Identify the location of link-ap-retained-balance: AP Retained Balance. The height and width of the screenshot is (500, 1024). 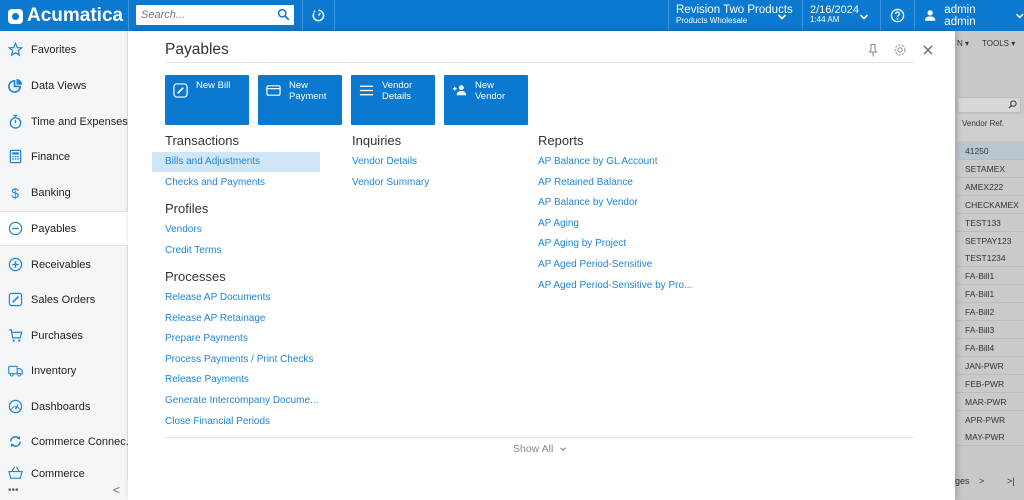
(585, 182).